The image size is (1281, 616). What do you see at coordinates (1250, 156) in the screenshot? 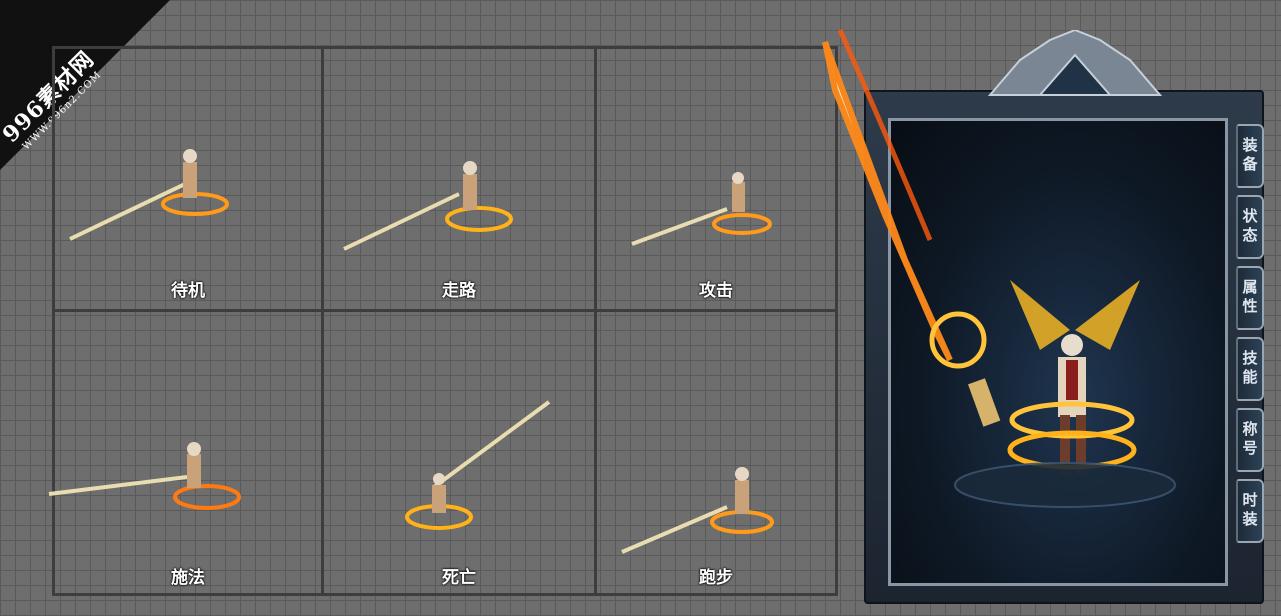
I see `tab-equipment: 装备` at bounding box center [1250, 156].